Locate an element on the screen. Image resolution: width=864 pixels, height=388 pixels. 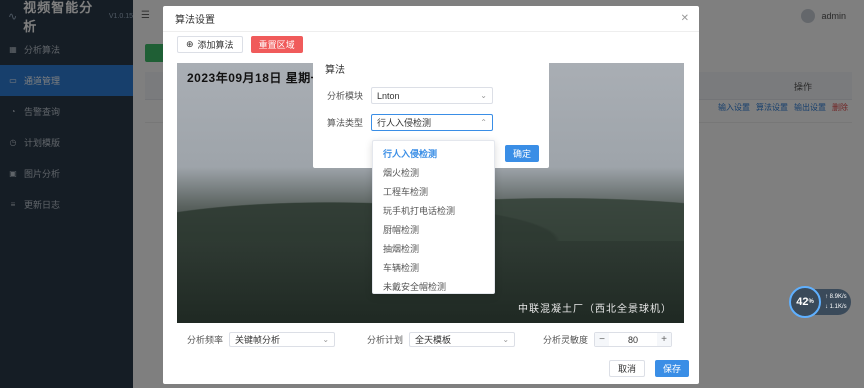
sensitivity-stepper: − 80 + is located at coordinates (633, 339).